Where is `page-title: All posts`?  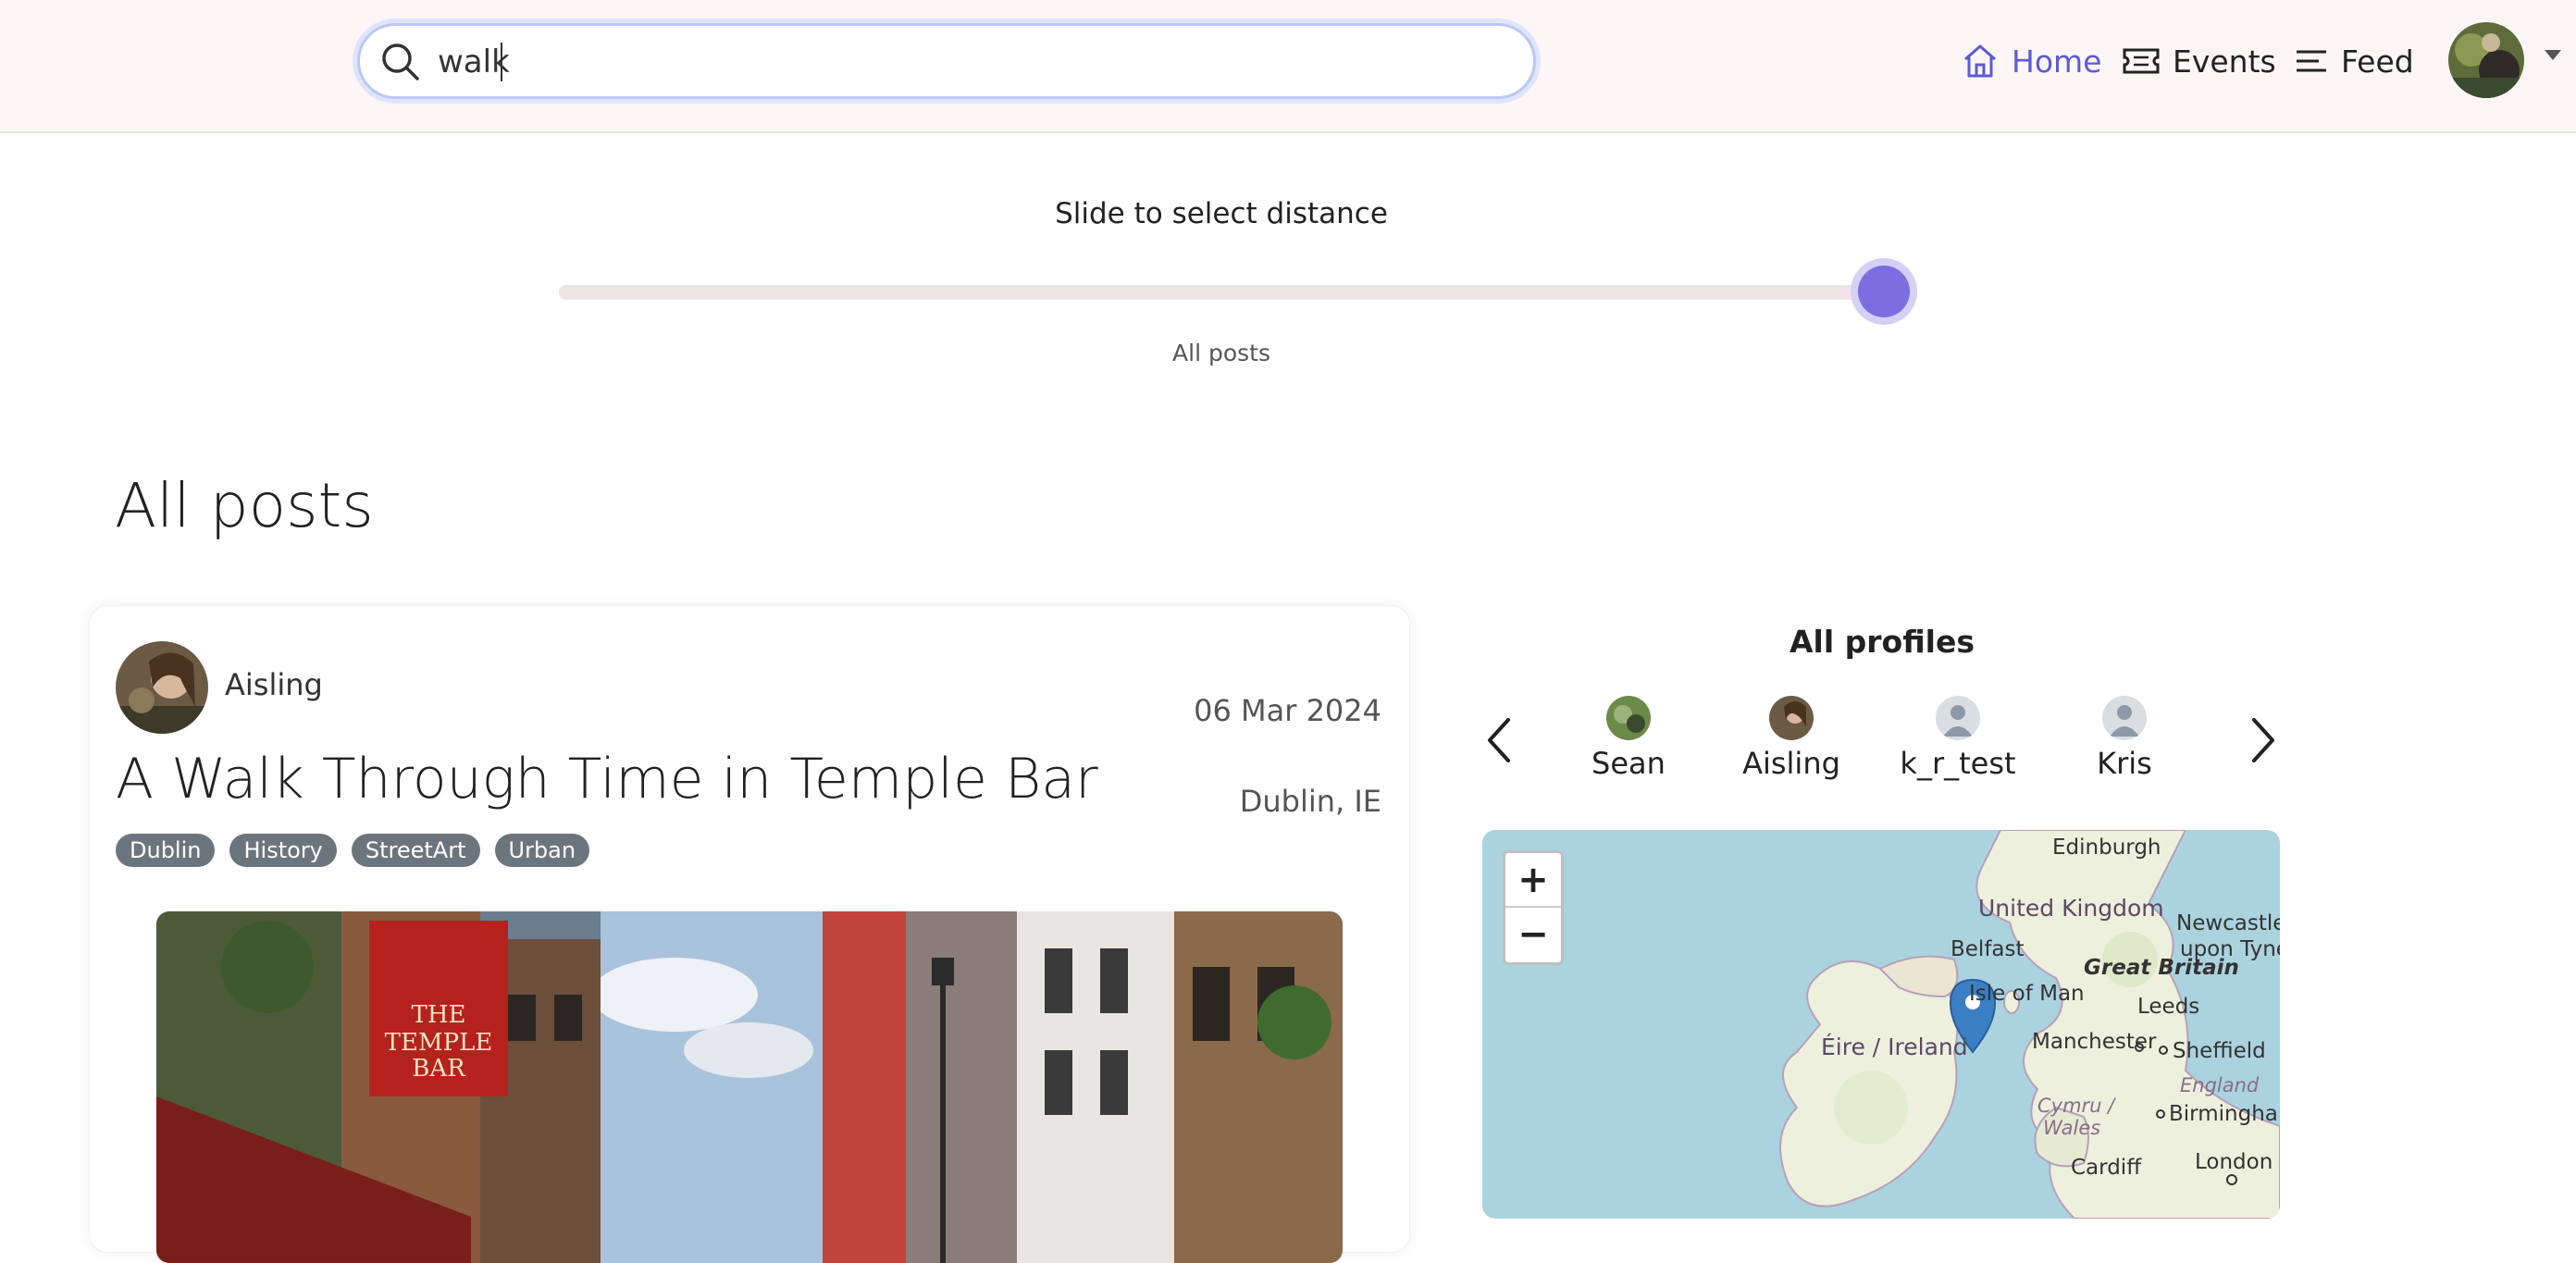
page-title: All posts is located at coordinates (244, 506).